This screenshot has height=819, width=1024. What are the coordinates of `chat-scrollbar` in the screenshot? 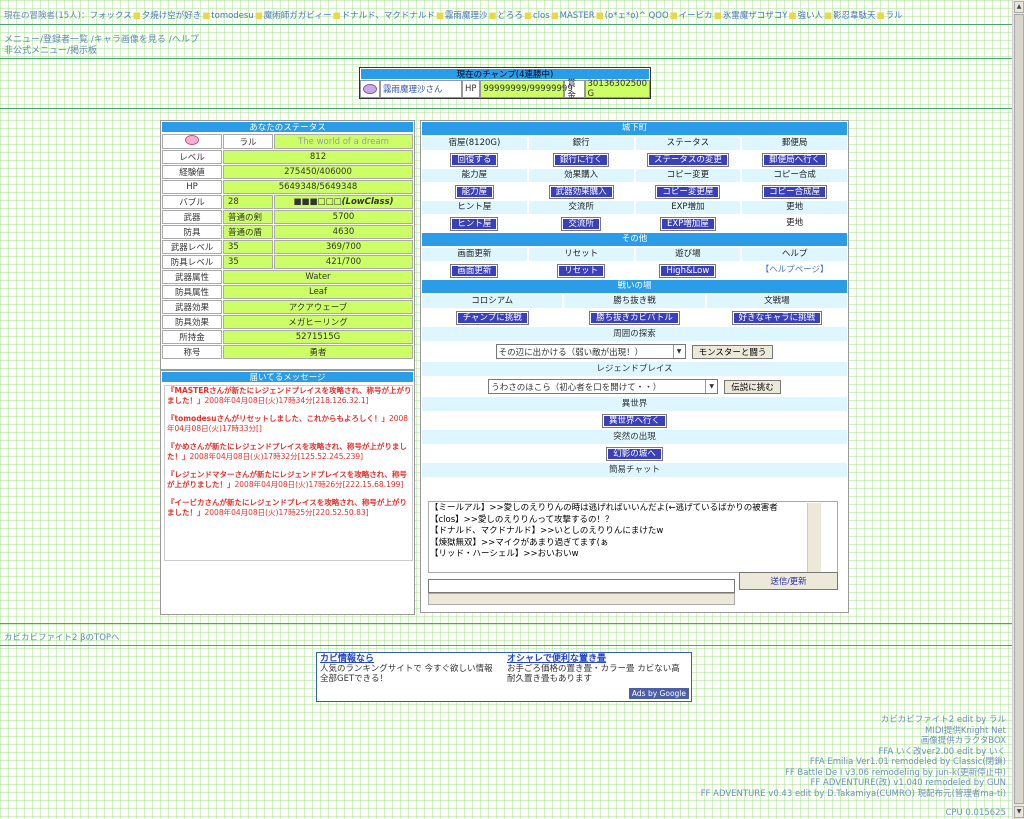 It's located at (814, 538).